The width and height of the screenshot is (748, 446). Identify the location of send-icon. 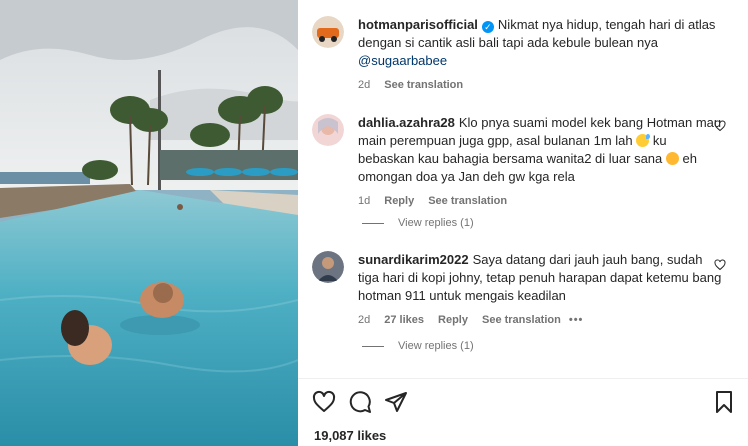
(396, 402).